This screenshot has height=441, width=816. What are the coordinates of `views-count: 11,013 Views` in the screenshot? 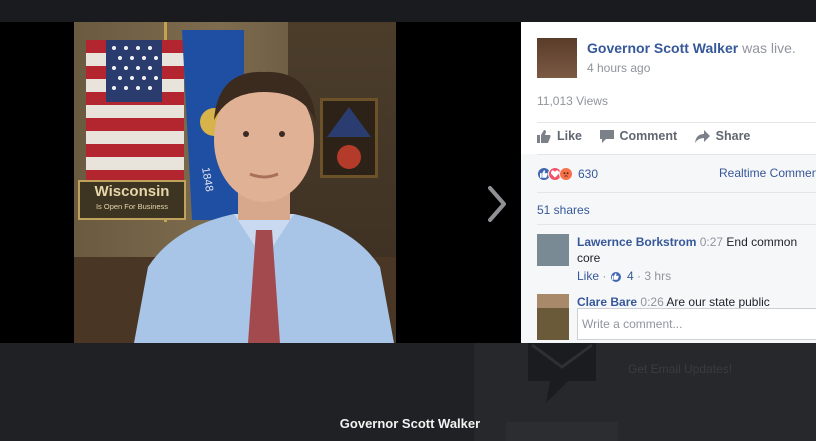 It's located at (572, 101).